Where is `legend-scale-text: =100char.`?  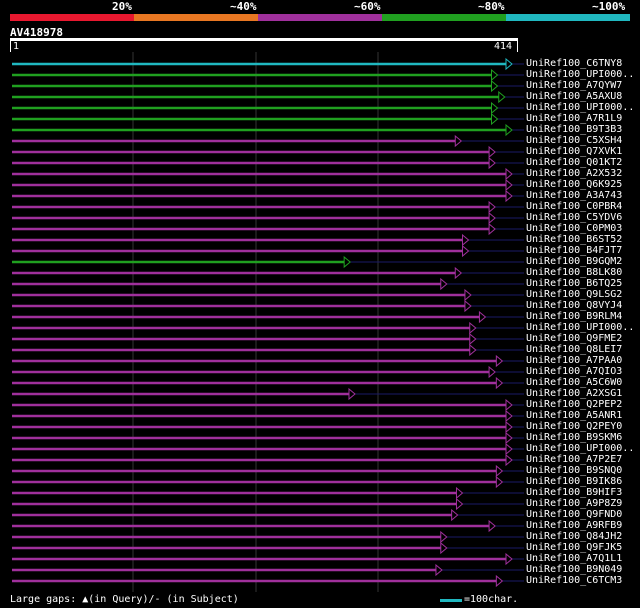 legend-scale-text: =100char. is located at coordinates (491, 599).